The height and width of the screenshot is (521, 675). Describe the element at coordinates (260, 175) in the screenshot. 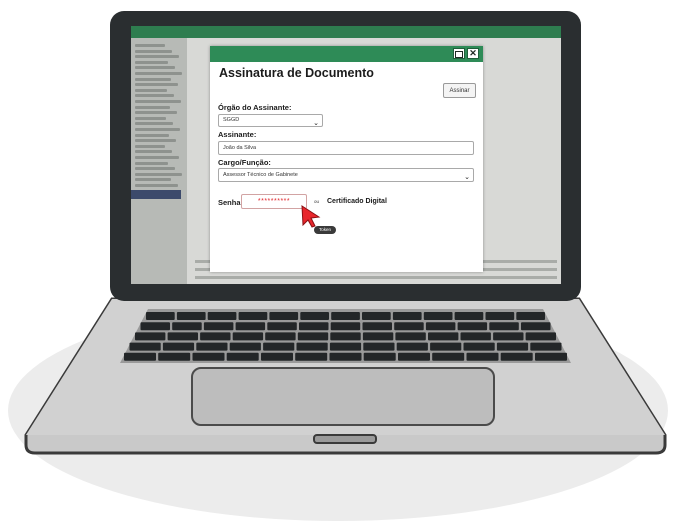

I see `cargo-value: Assessor Técnico de Gabinete` at that location.